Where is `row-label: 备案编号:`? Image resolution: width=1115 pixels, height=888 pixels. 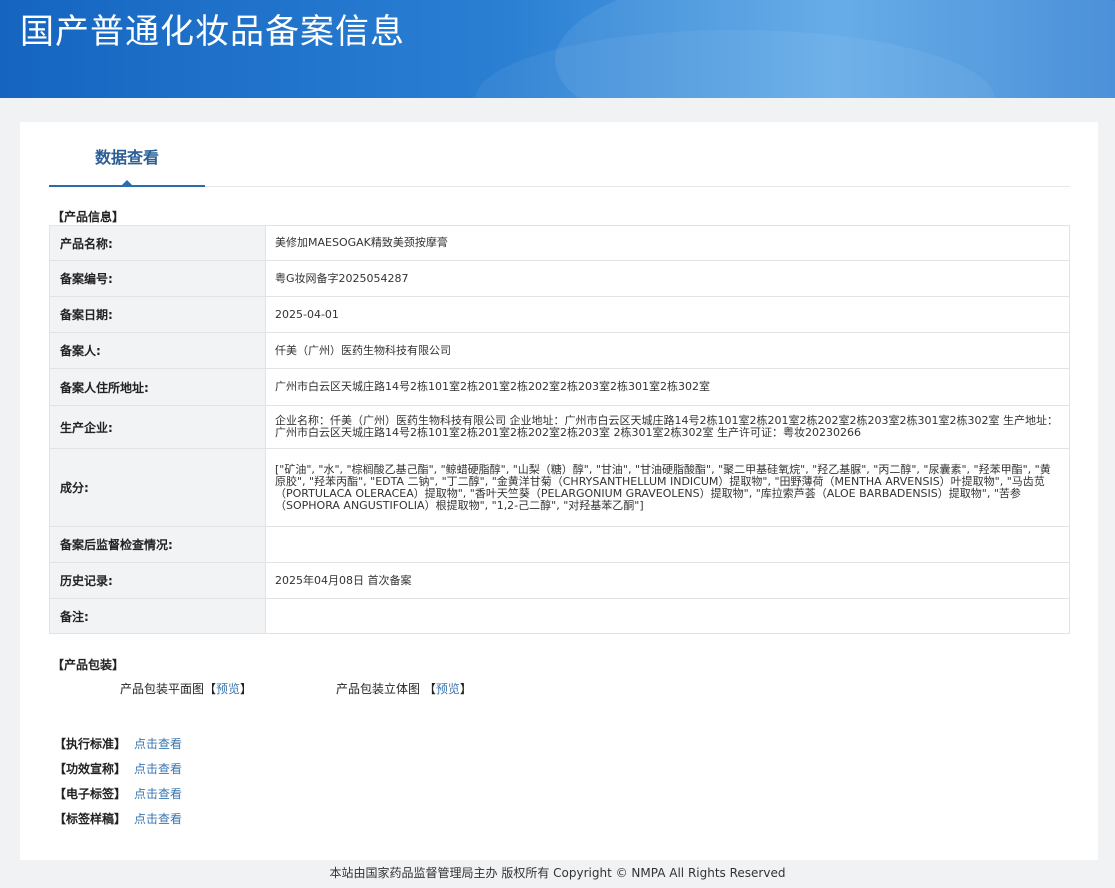
row-label: 备案编号: is located at coordinates (157, 278).